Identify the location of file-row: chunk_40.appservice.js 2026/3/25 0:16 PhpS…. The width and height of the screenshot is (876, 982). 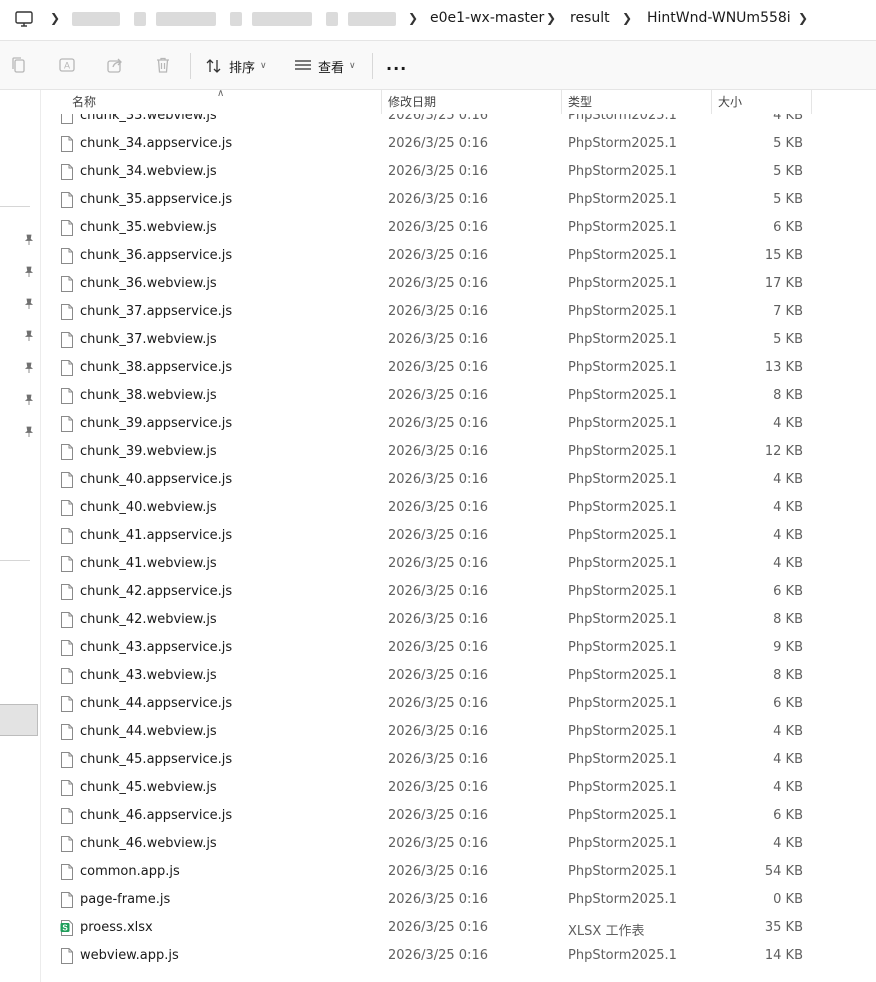
(458, 480).